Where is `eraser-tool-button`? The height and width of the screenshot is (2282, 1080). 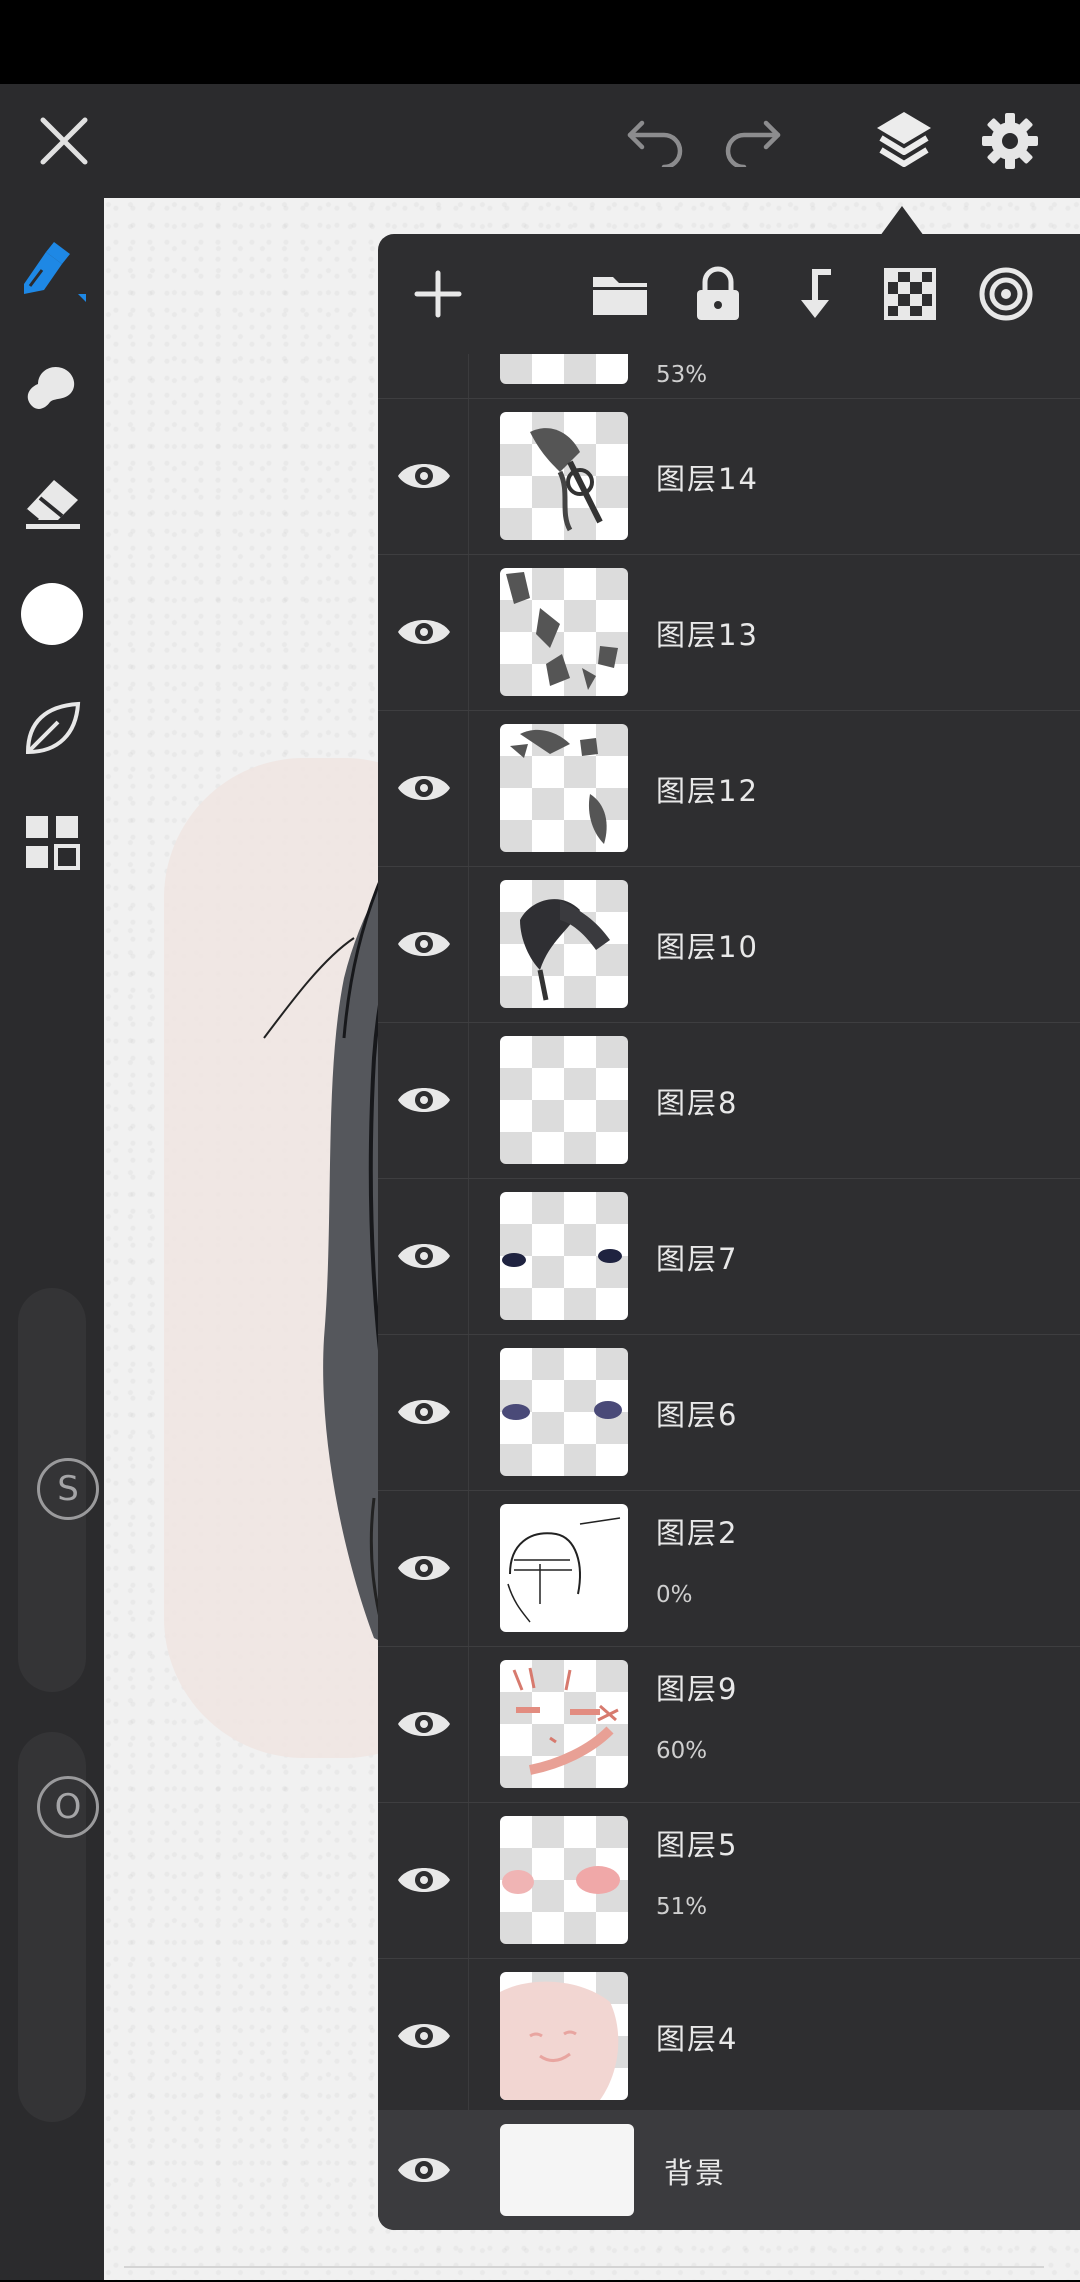 eraser-tool-button is located at coordinates (52, 500).